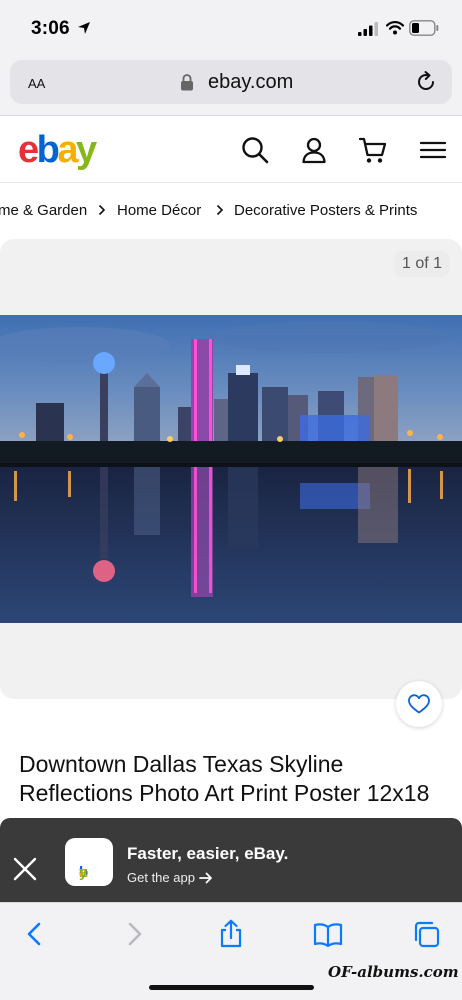 The height and width of the screenshot is (1000, 462). I want to click on bookmarks-icon, so click(328, 934).